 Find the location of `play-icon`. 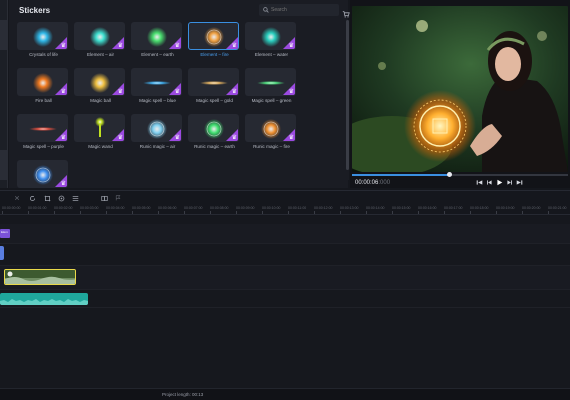

play-icon is located at coordinates (499, 182).